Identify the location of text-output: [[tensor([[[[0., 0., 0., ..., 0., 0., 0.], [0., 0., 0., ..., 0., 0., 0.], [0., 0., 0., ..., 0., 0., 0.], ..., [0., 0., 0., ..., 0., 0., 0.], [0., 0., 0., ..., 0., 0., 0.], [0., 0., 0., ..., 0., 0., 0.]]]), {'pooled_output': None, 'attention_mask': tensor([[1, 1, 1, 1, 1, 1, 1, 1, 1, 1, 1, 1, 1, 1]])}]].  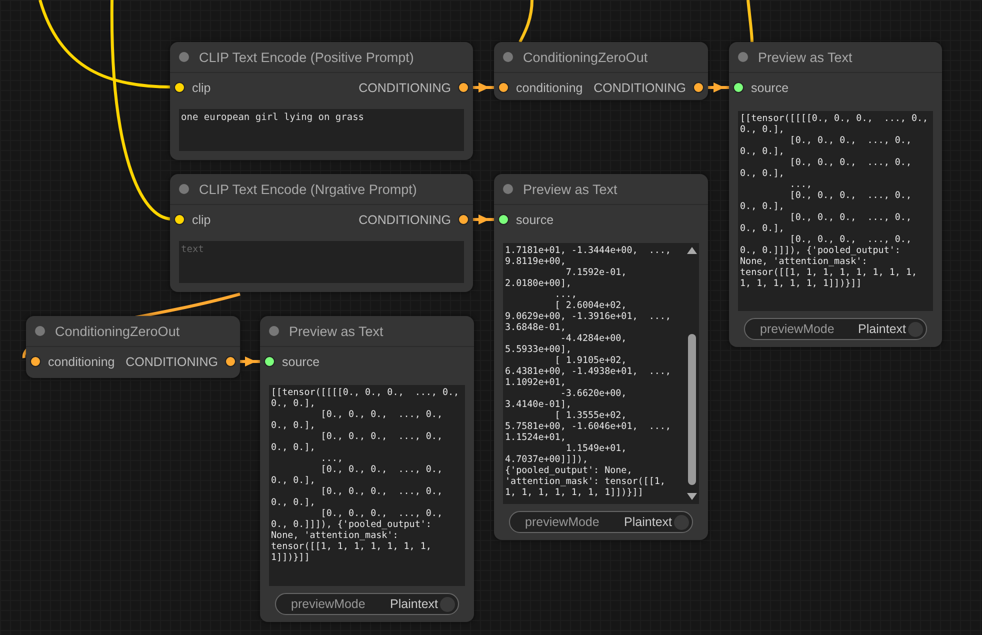
(834, 201).